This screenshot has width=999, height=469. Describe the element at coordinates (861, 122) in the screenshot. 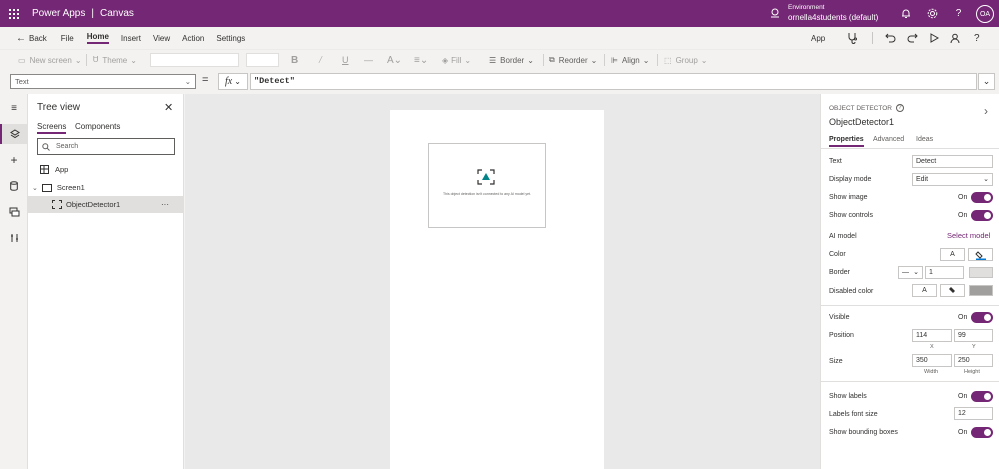

I see `control-name: ObjectDetector1` at that location.